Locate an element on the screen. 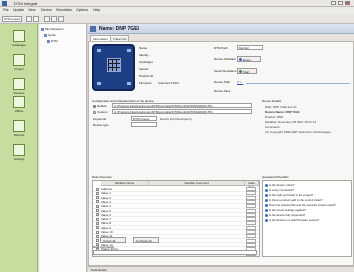  tree-item: Mit-Verkaufen is located at coordinates (52, 29).